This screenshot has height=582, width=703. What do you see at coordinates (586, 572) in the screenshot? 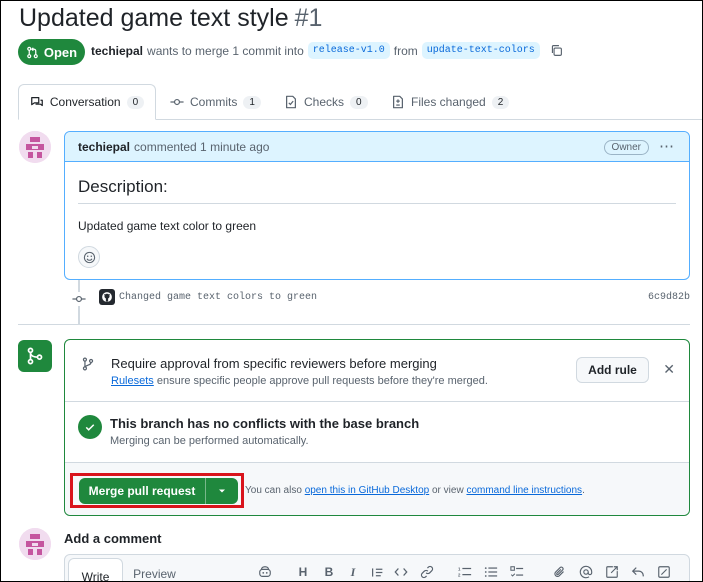
I see `mention-icon` at bounding box center [586, 572].